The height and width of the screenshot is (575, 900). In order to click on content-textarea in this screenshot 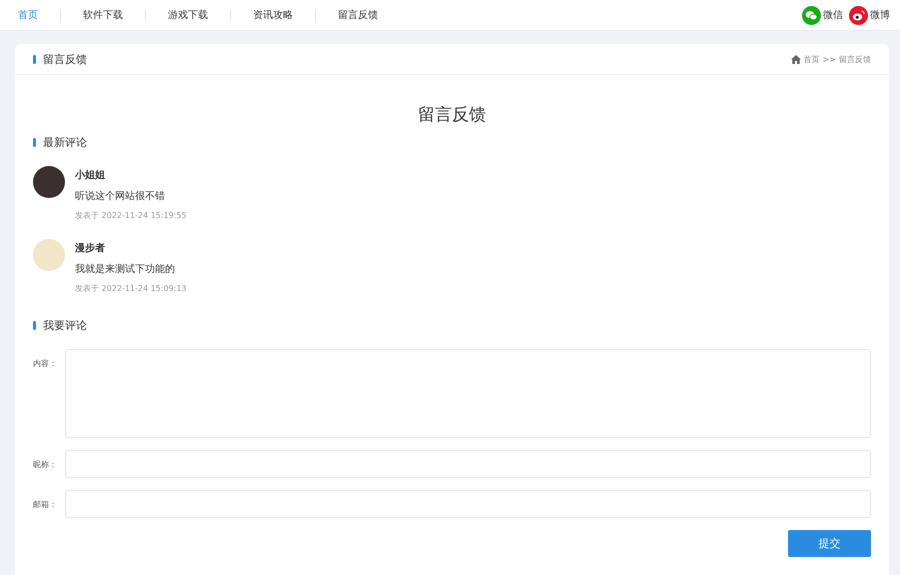, I will do `click(468, 393)`.